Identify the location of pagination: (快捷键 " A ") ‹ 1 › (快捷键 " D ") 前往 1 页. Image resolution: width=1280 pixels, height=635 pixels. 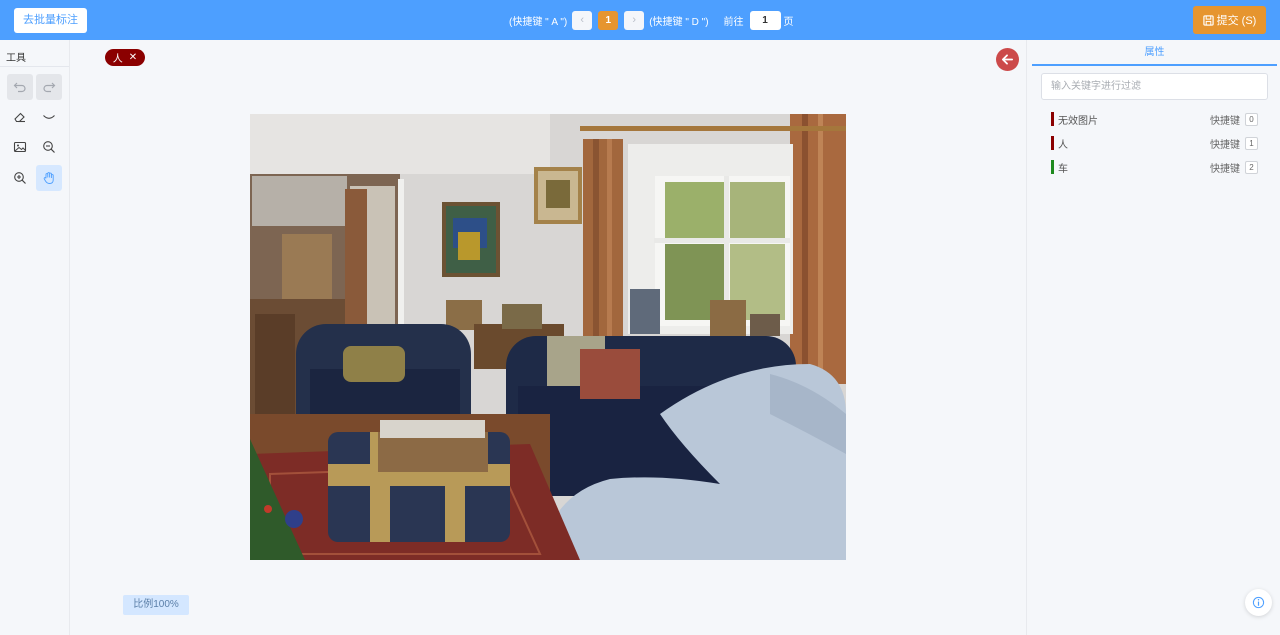
(651, 20).